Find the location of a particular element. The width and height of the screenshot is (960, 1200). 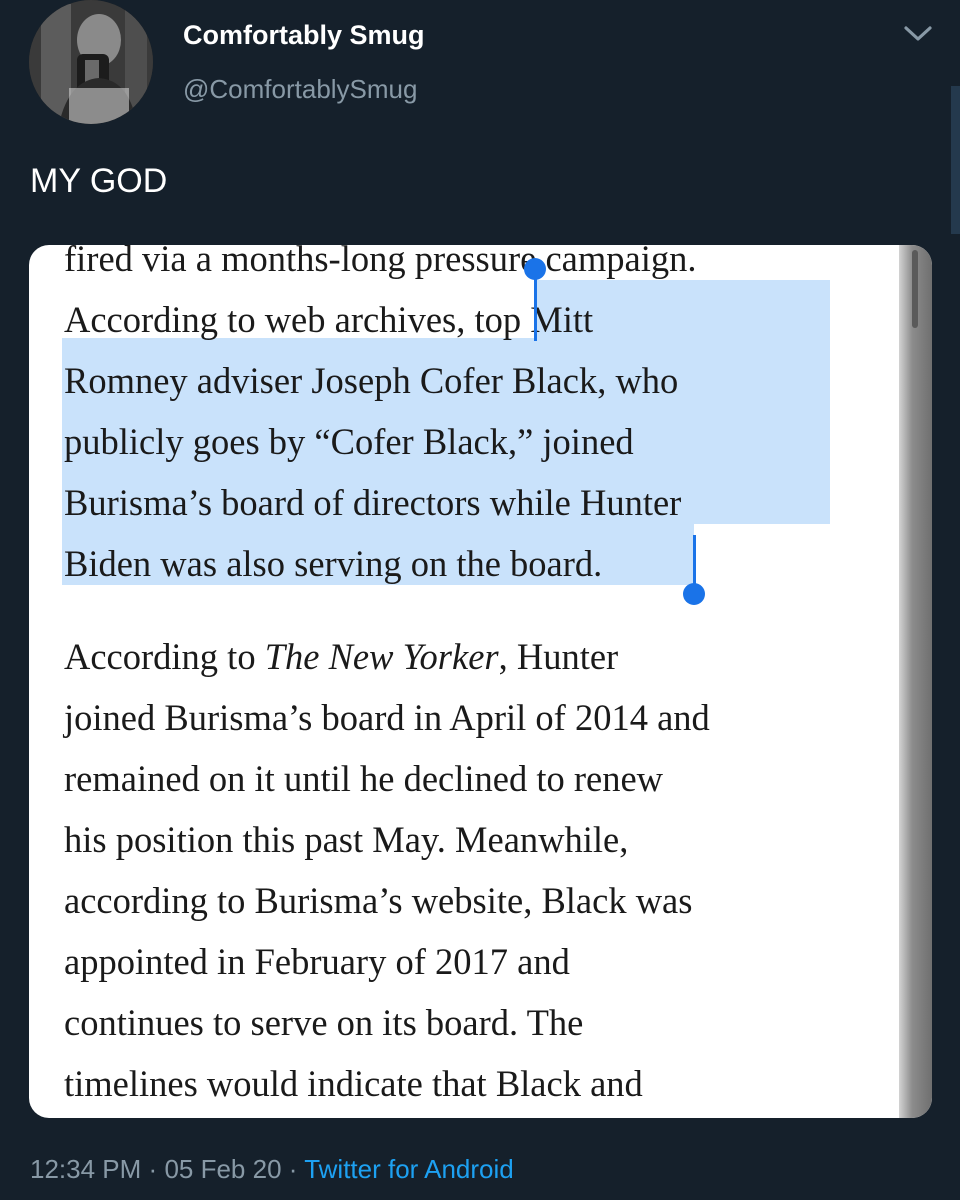

tweet-text: MY GOD is located at coordinates (99, 181).